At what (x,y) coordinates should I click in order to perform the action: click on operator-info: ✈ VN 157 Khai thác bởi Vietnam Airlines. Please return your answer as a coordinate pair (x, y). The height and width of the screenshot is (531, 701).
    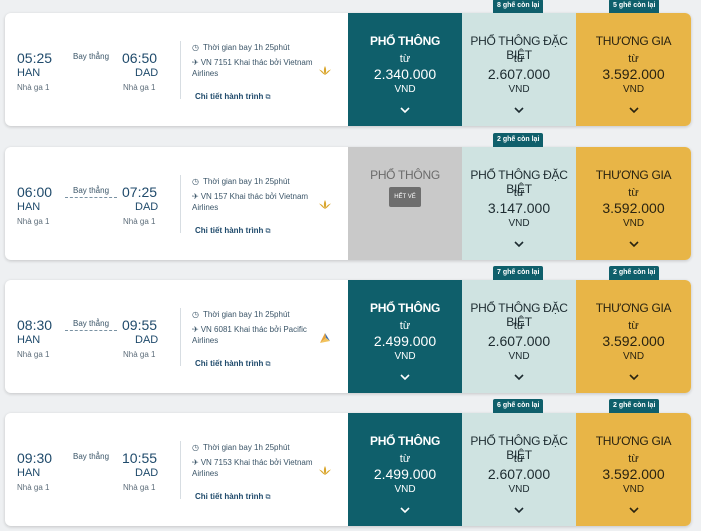
    Looking at the image, I should click on (256, 202).